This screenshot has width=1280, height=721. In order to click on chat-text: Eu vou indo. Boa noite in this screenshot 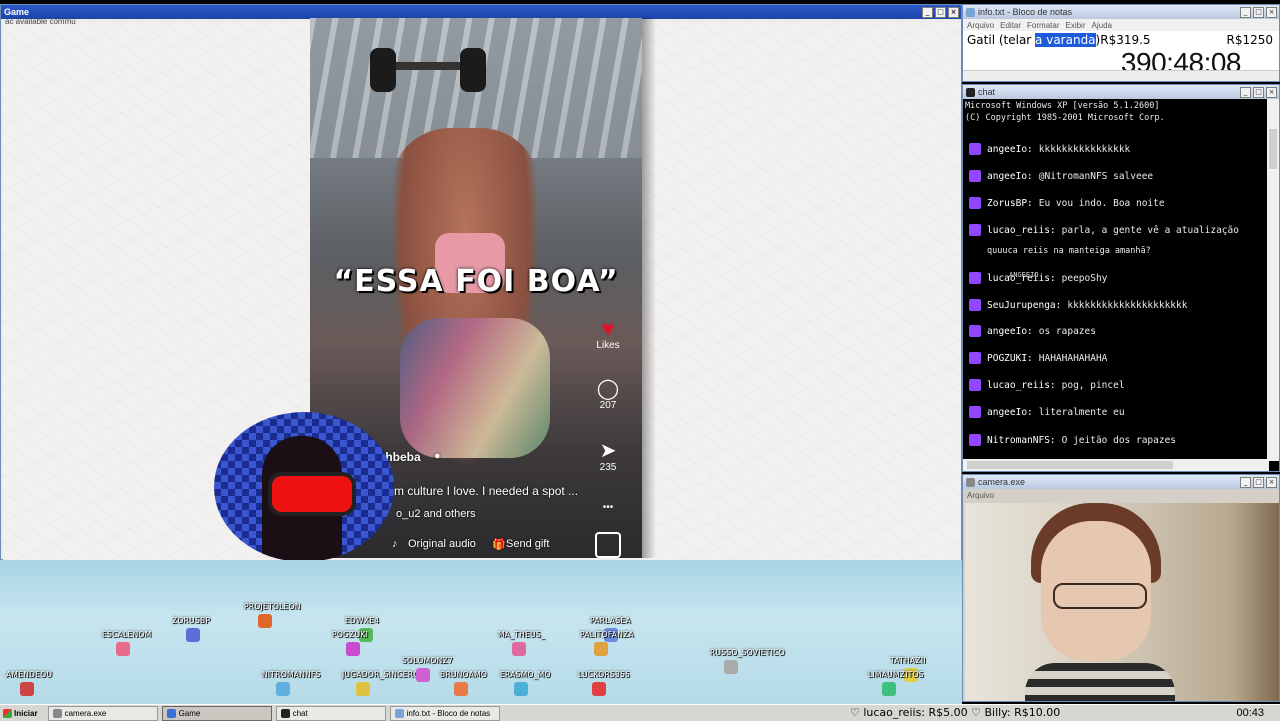, I will do `click(1101, 203)`.